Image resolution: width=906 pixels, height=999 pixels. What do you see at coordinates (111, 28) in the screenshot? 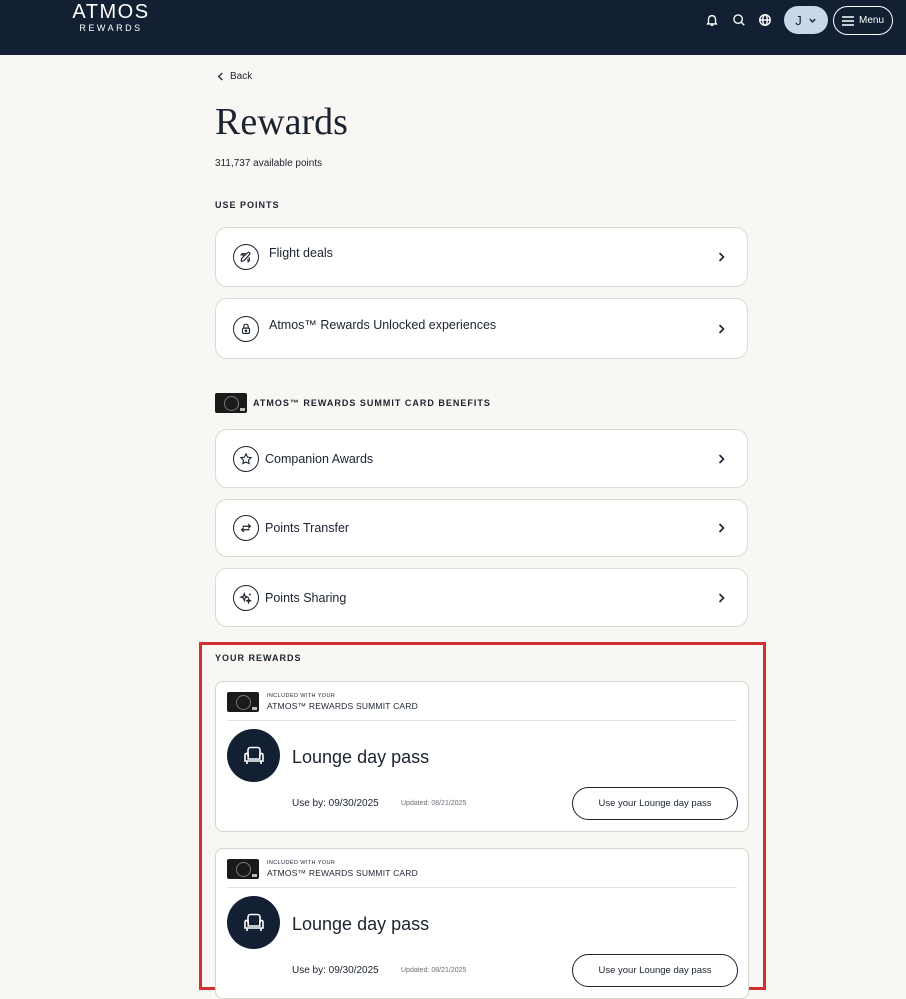
I see `logo-sub-text: REWARDS` at bounding box center [111, 28].